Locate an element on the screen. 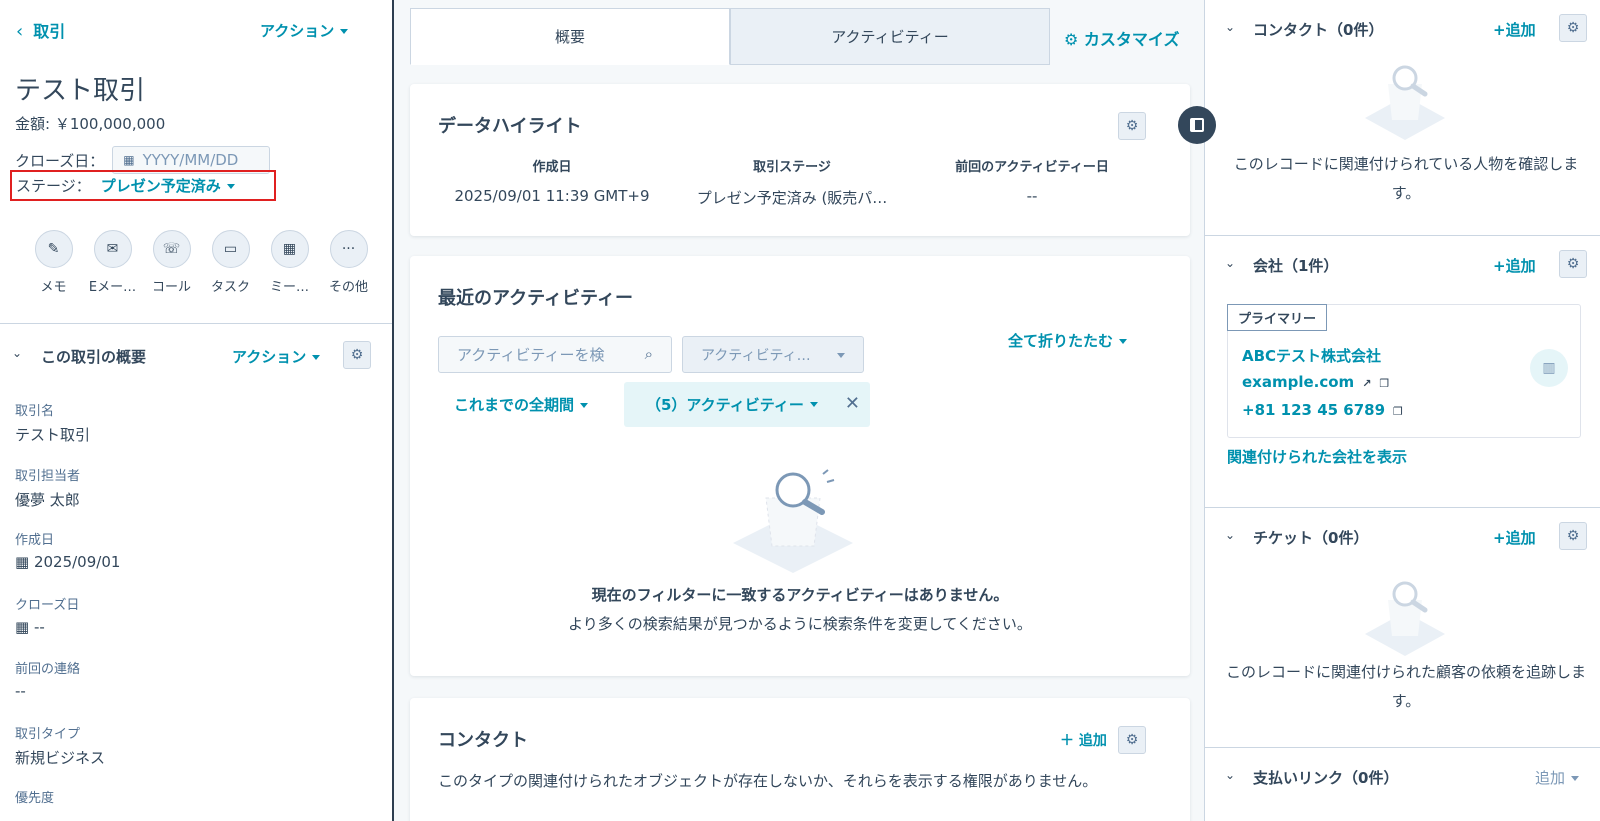 The image size is (1600, 821). close-date-label: クローズ日： is located at coordinates (60, 160).